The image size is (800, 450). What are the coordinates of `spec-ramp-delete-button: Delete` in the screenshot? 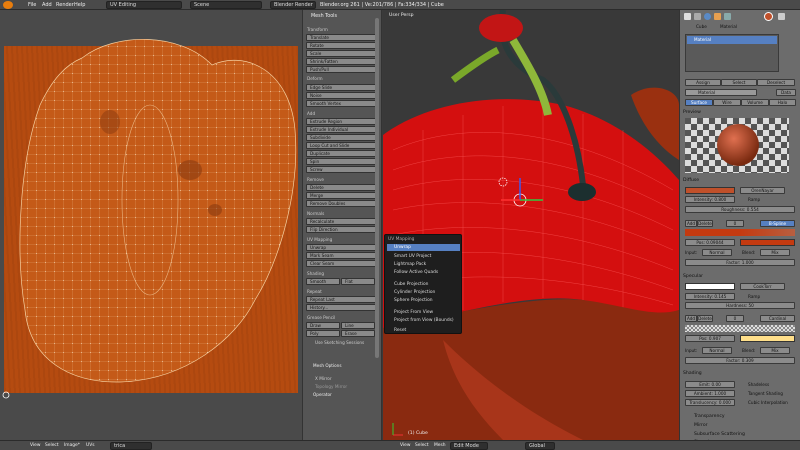 It's located at (705, 318).